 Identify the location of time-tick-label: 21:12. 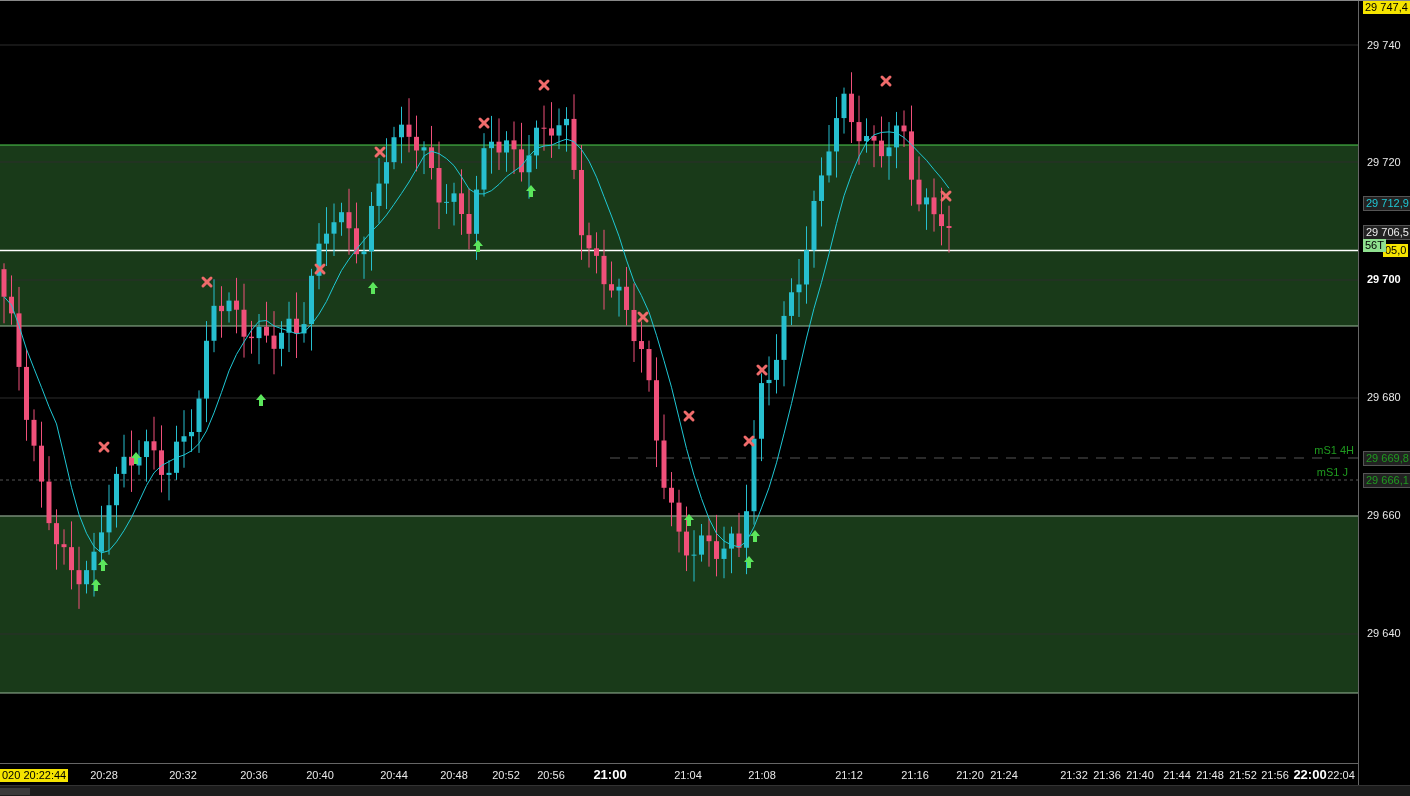
(849, 775).